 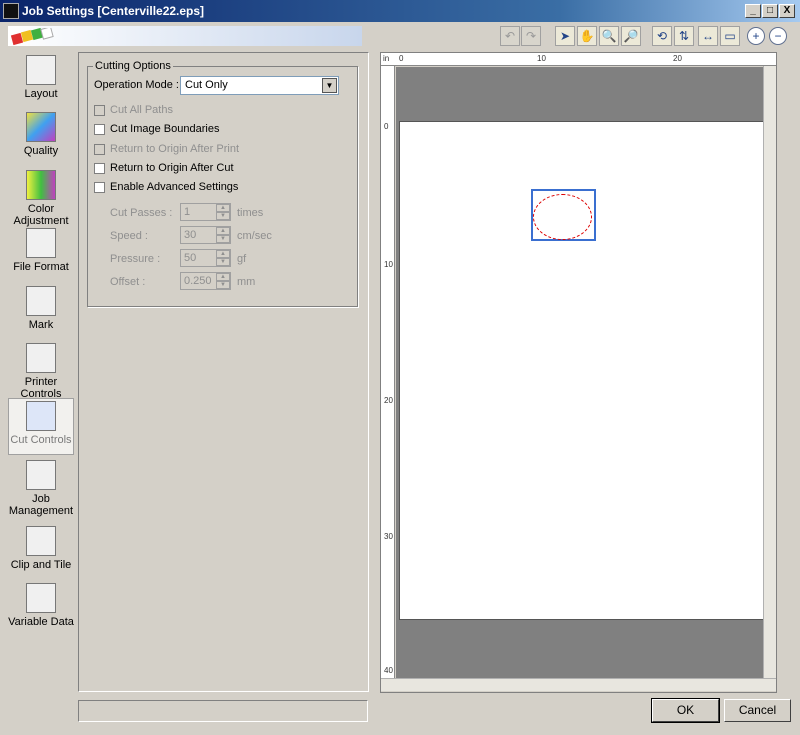 What do you see at coordinates (41, 416) in the screenshot?
I see `cut-controls-icon` at bounding box center [41, 416].